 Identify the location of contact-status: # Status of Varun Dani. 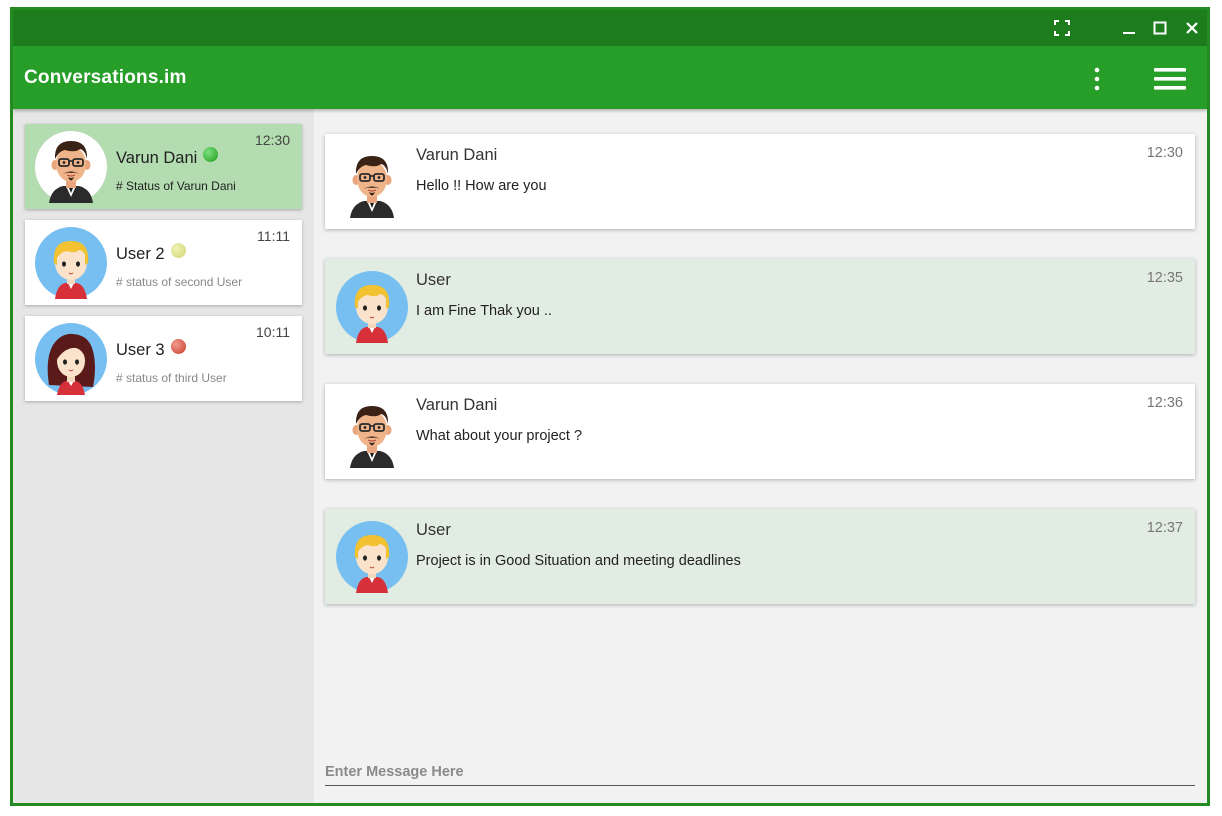
(176, 186).